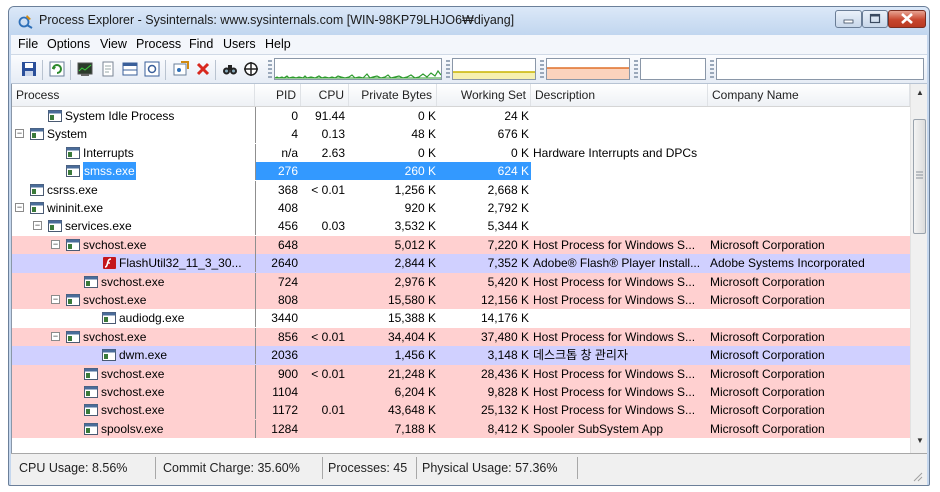 This screenshot has height=492, width=940. I want to click on kill-process-icon, so click(203, 69).